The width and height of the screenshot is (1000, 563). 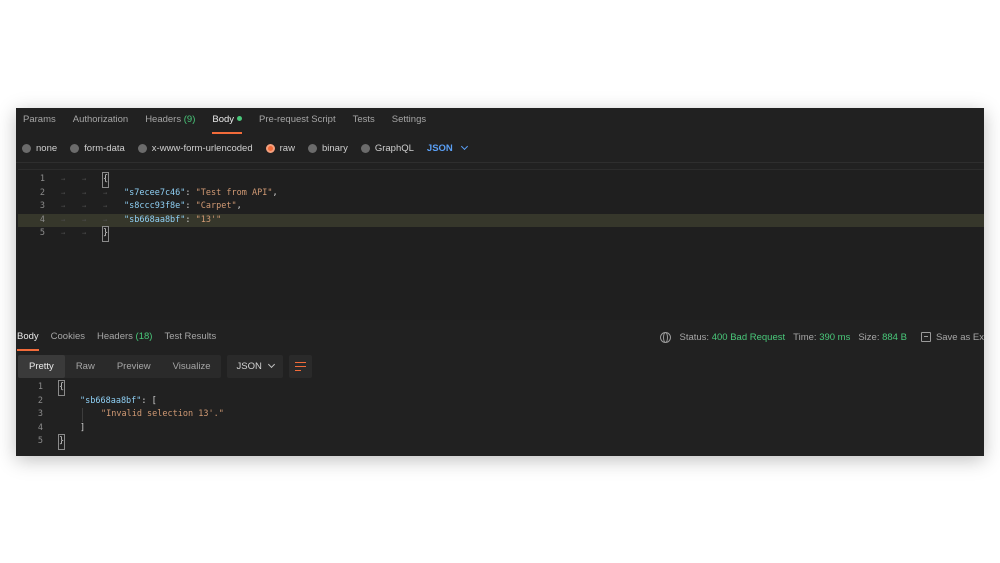 I want to click on json-value: "Test from API", so click(x=234, y=192).